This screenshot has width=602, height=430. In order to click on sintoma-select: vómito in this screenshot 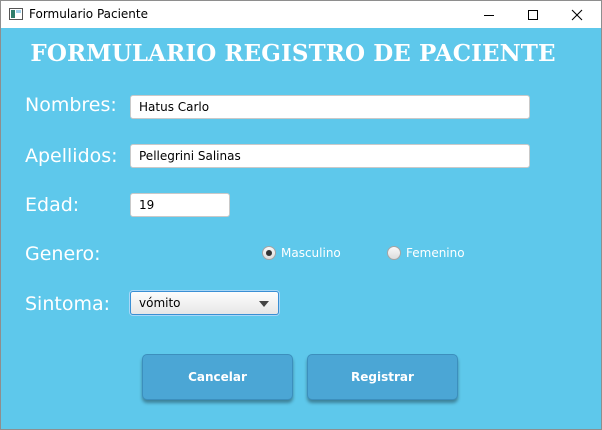, I will do `click(204, 303)`.